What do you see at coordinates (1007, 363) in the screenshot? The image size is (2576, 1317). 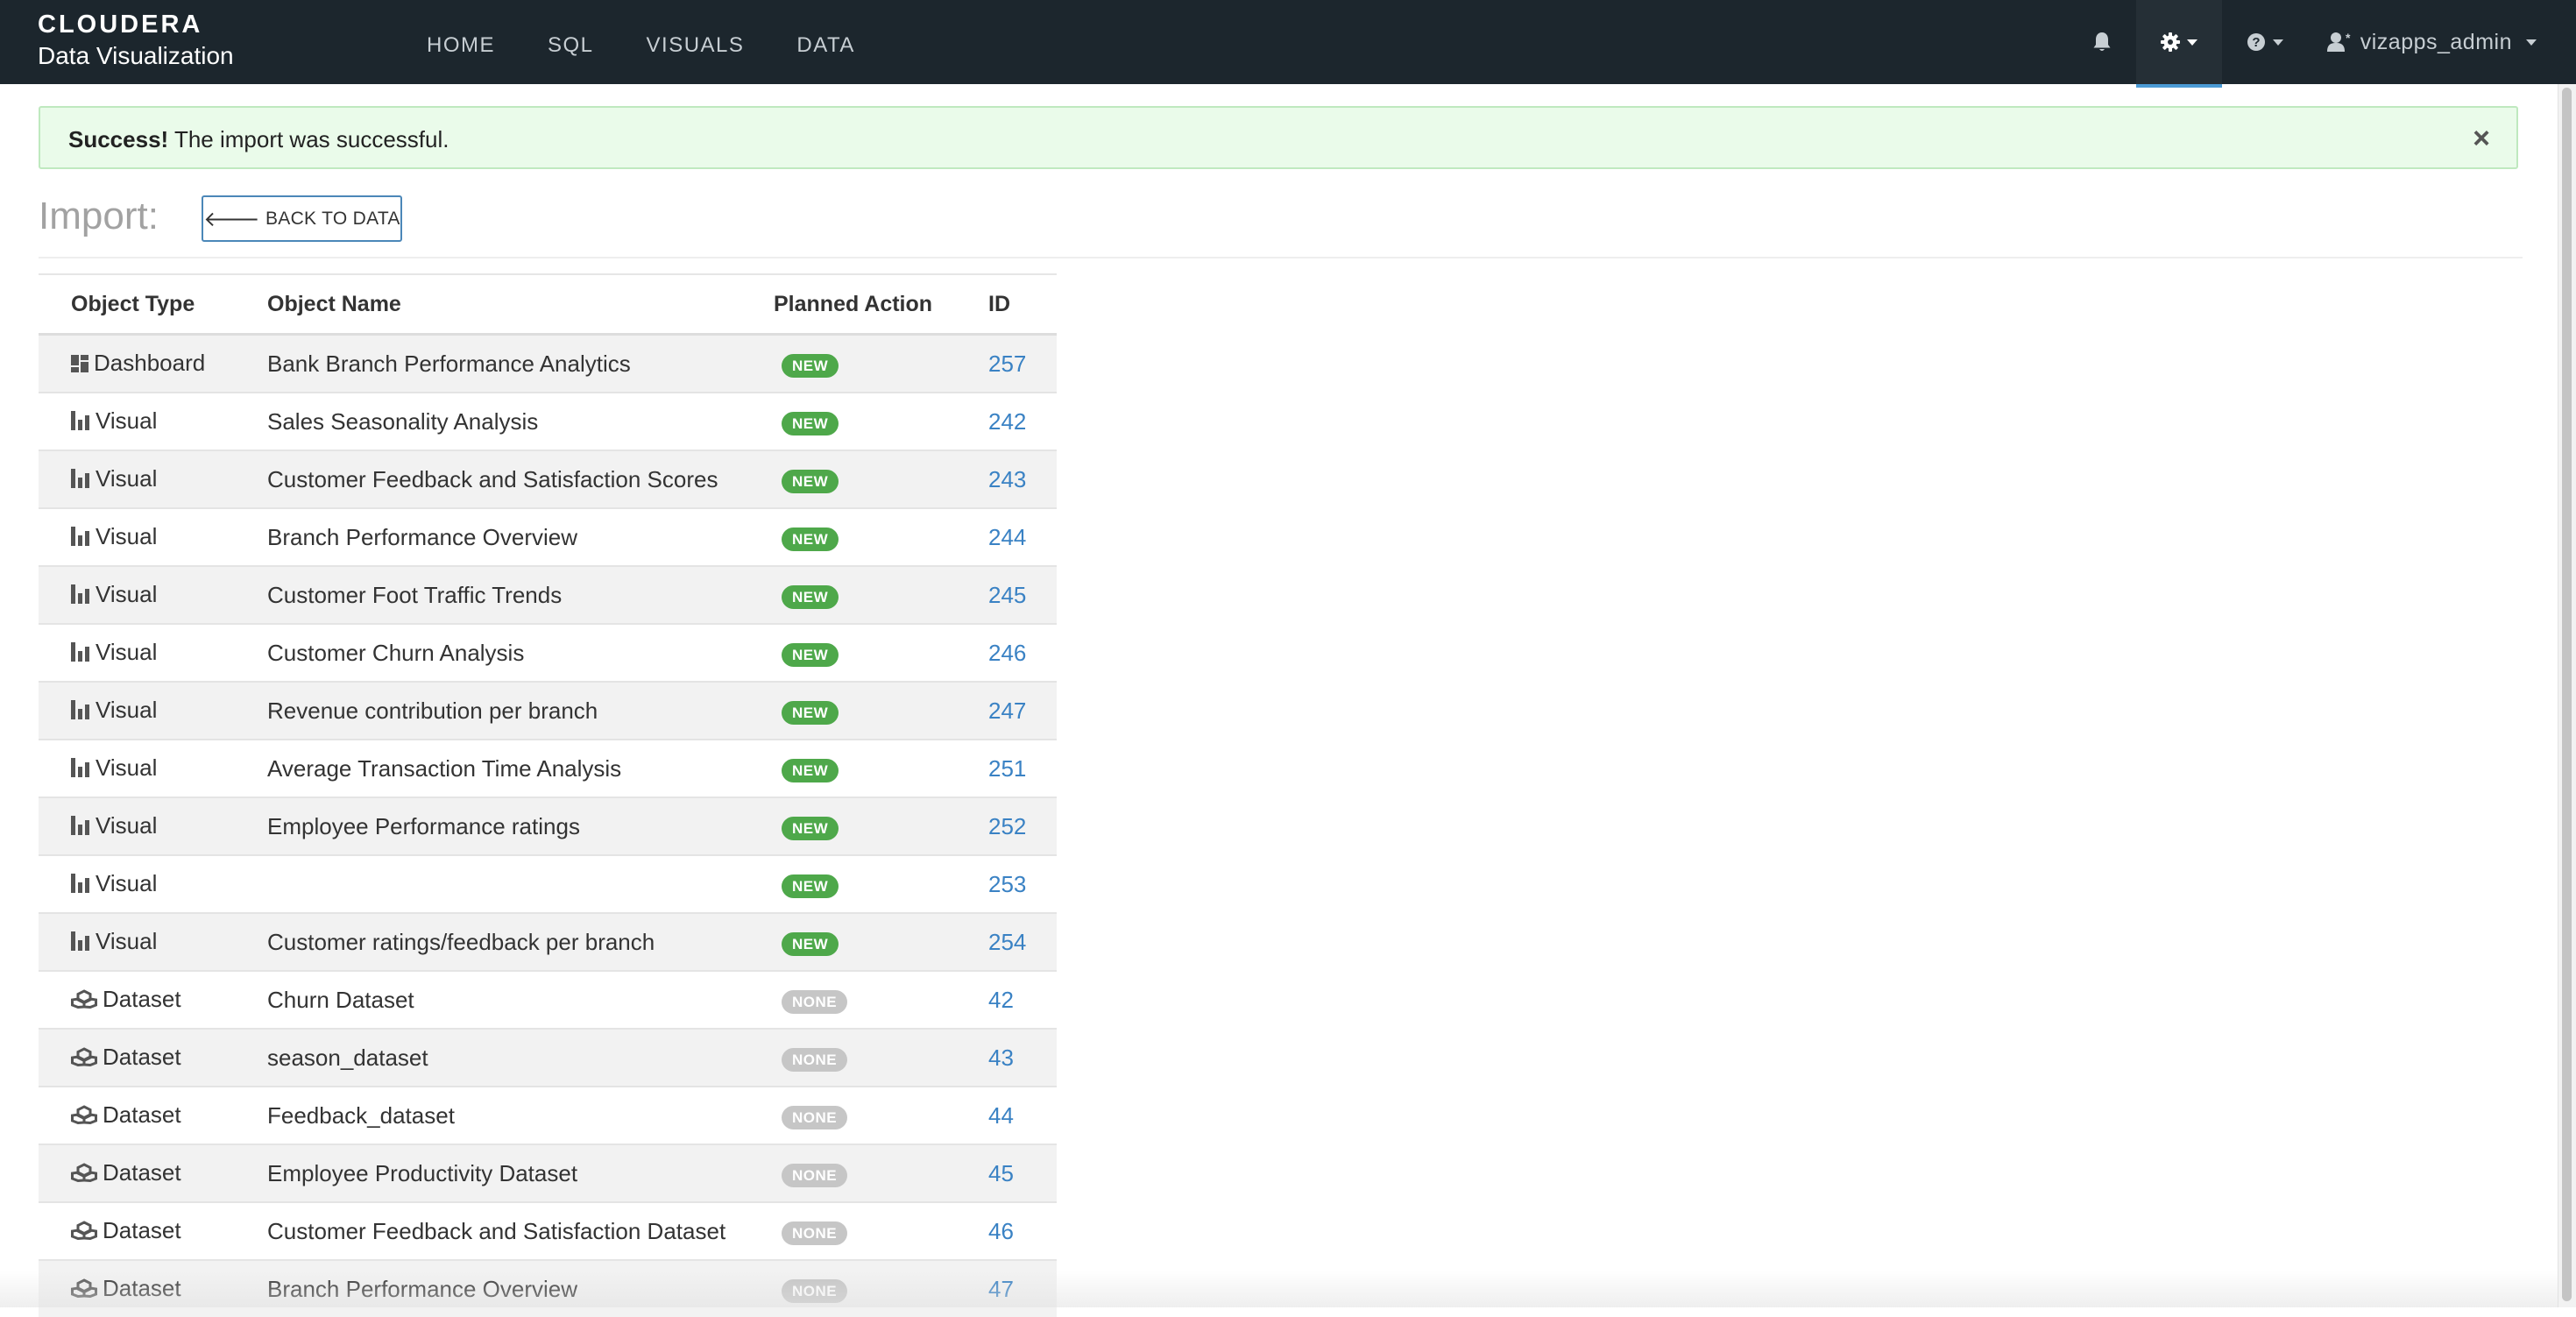 I see `object-id-link: 257` at bounding box center [1007, 363].